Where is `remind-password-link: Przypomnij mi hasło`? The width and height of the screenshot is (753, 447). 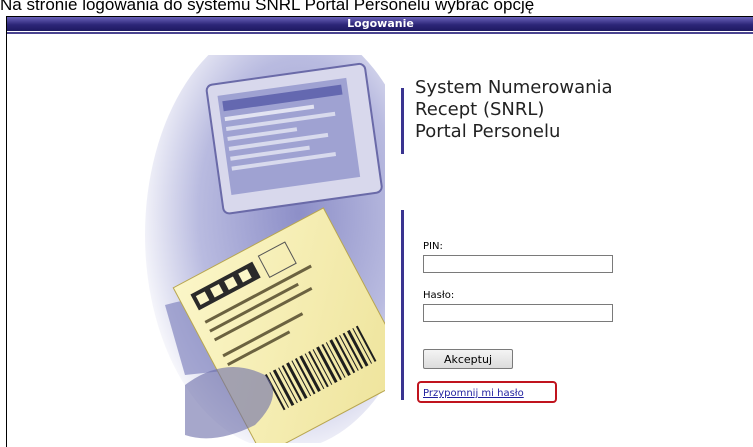
remind-password-link: Przypomnij mi hasło is located at coordinates (473, 393).